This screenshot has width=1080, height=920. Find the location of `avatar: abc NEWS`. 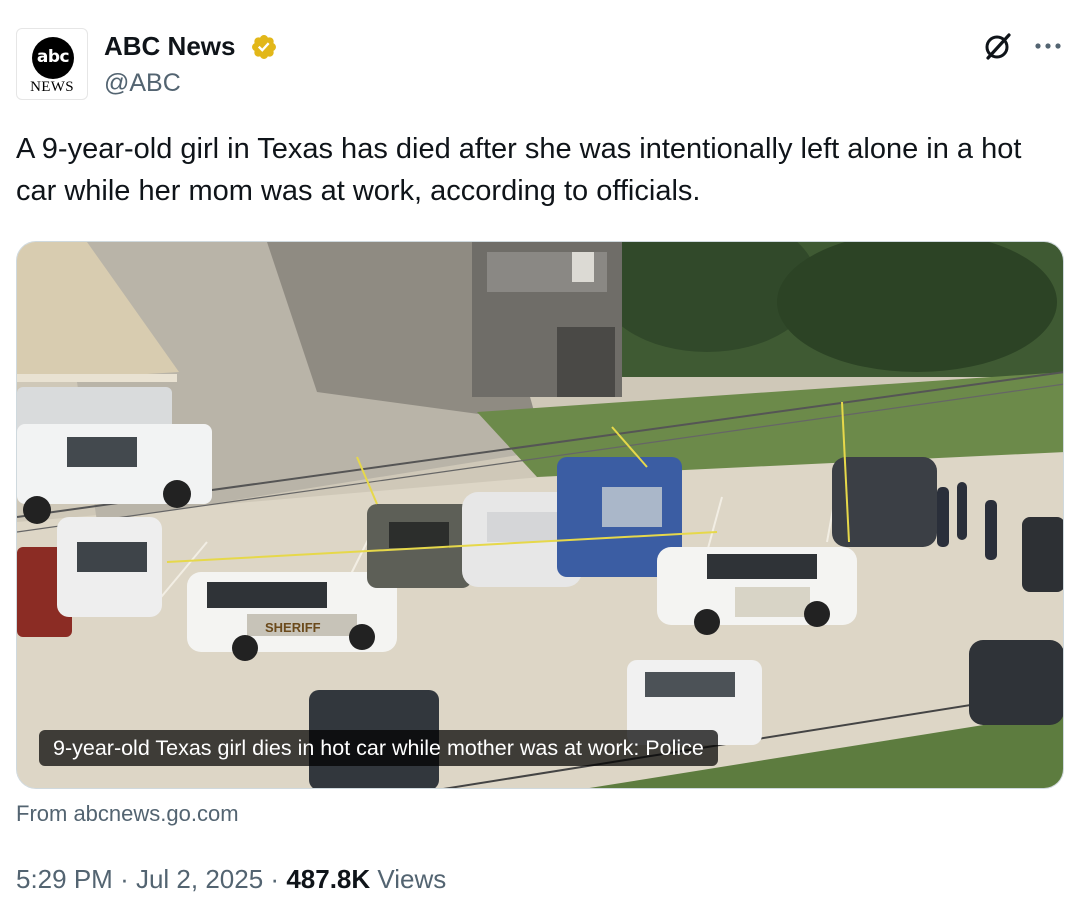

avatar: abc NEWS is located at coordinates (52, 64).